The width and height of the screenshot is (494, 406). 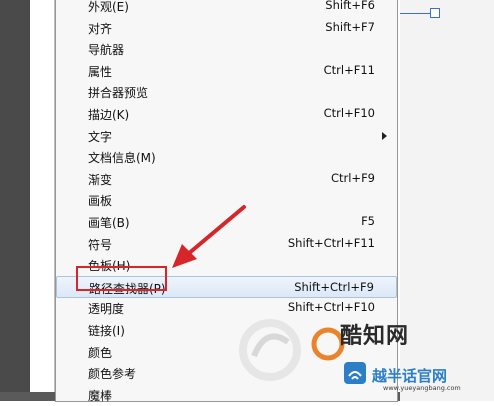 What do you see at coordinates (410, 376) in the screenshot?
I see `watermark-site-name: 越半话官网` at bounding box center [410, 376].